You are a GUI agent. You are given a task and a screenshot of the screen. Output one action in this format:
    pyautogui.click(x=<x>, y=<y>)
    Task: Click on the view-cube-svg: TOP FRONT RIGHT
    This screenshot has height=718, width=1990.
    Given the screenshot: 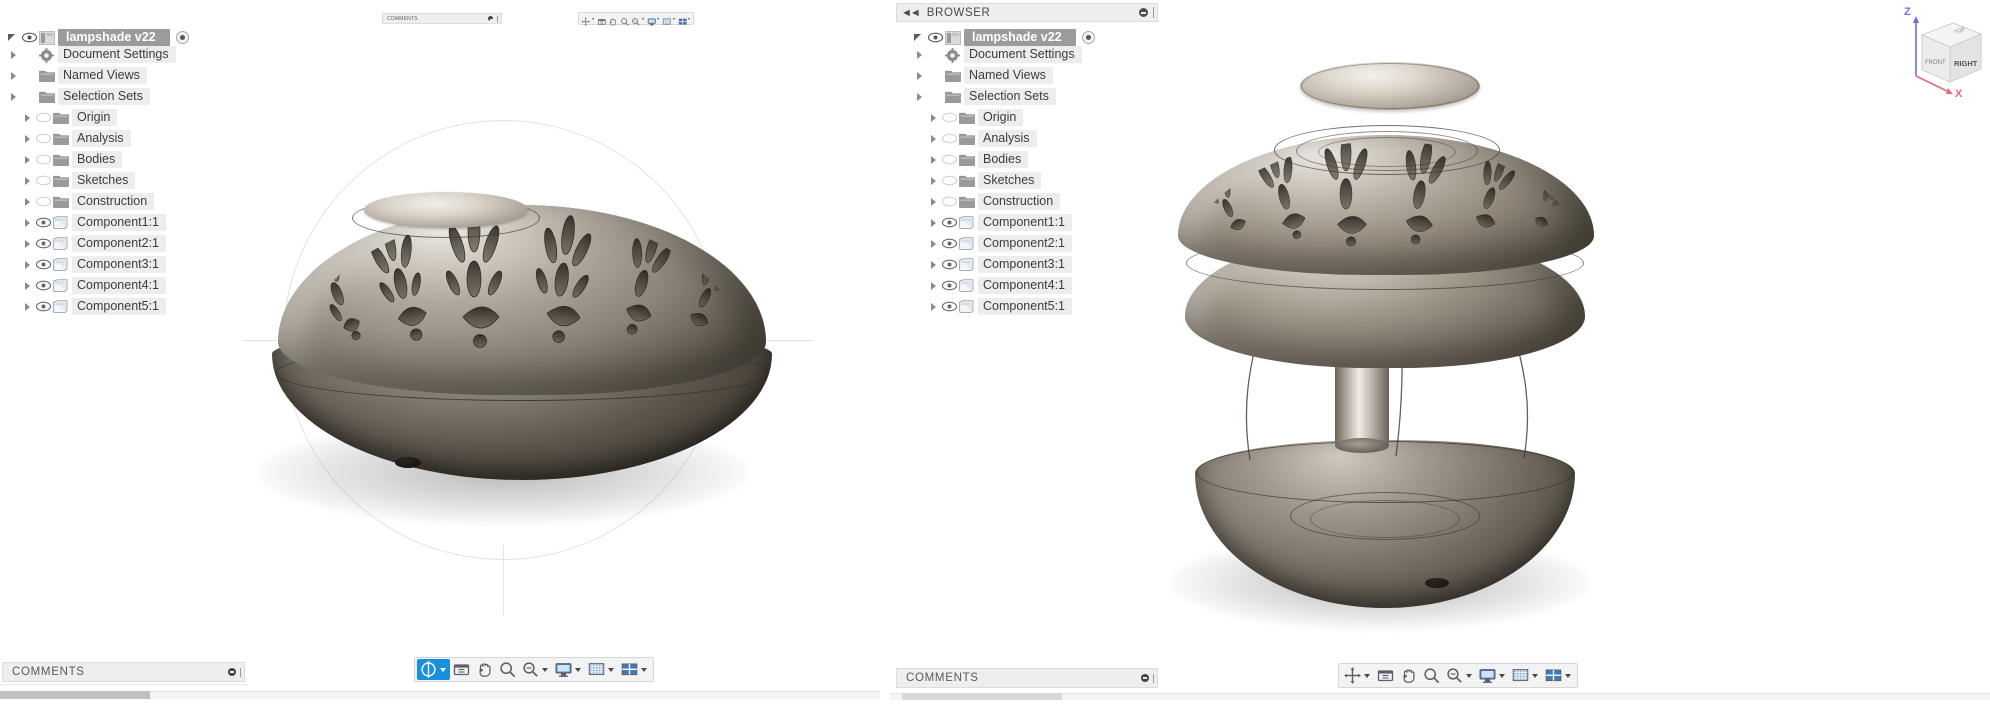 What is the action you would take?
    pyautogui.click(x=1940, y=53)
    